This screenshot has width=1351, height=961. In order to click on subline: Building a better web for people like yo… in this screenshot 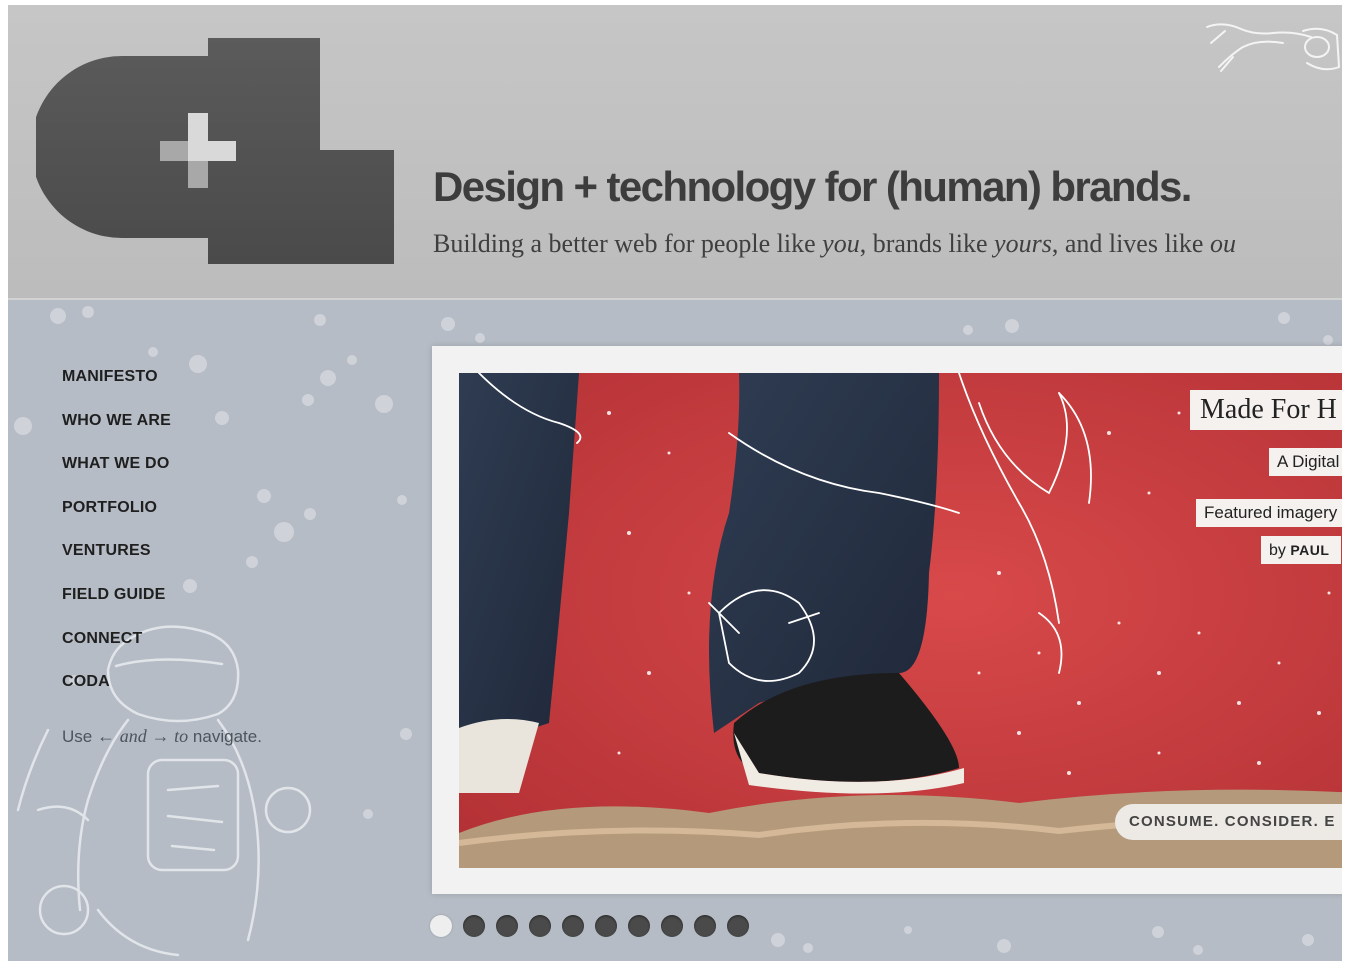, I will do `click(834, 244)`.